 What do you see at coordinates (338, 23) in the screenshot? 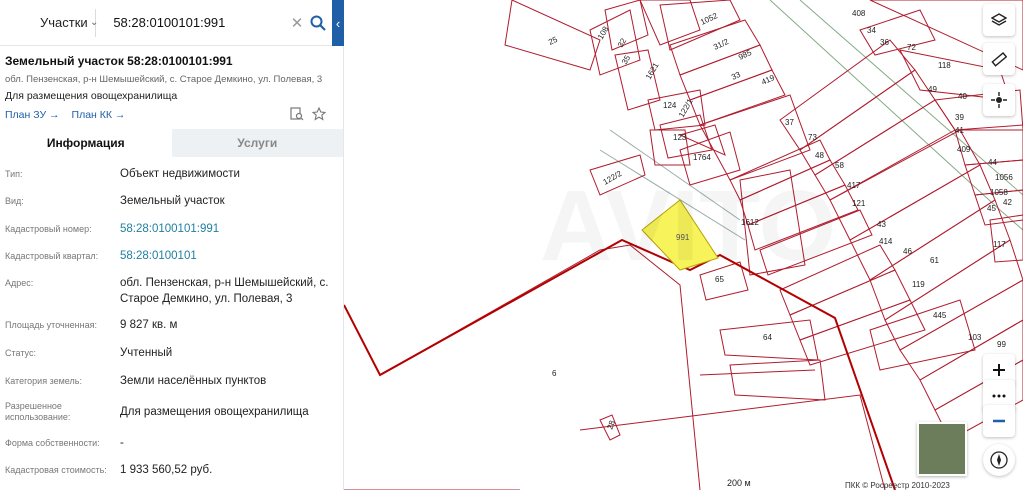
I see `collapse-panel-button: ‹` at bounding box center [338, 23].